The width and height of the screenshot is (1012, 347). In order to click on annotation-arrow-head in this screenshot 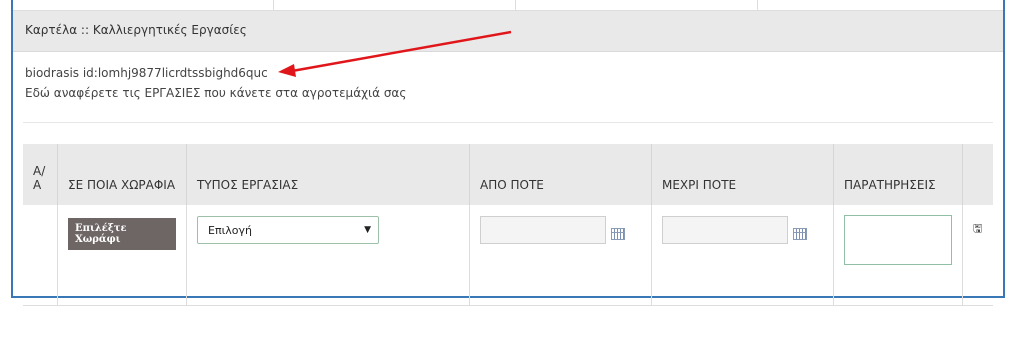, I will do `click(287, 70)`.